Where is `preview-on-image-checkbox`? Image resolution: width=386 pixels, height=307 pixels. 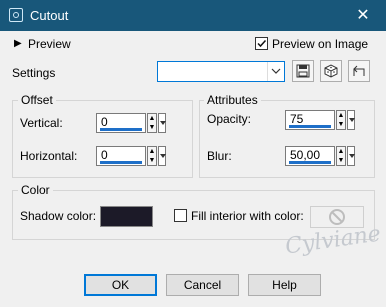
preview-on-image-checkbox is located at coordinates (261, 43).